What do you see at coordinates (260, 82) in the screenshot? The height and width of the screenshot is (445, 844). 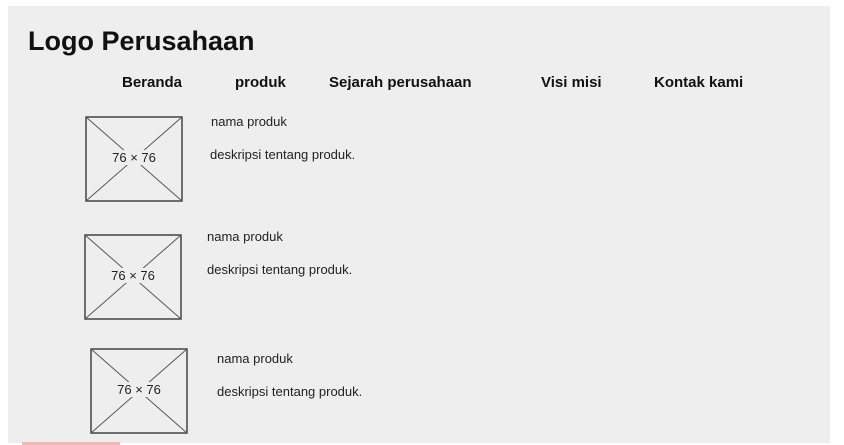 I see `nav-item-produk: produk` at bounding box center [260, 82].